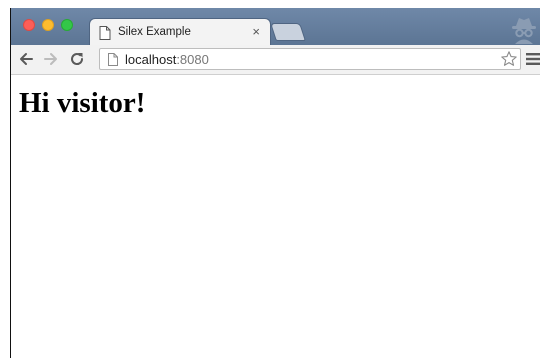 The width and height of the screenshot is (540, 358). What do you see at coordinates (288, 32) in the screenshot?
I see `new-tab-button` at bounding box center [288, 32].